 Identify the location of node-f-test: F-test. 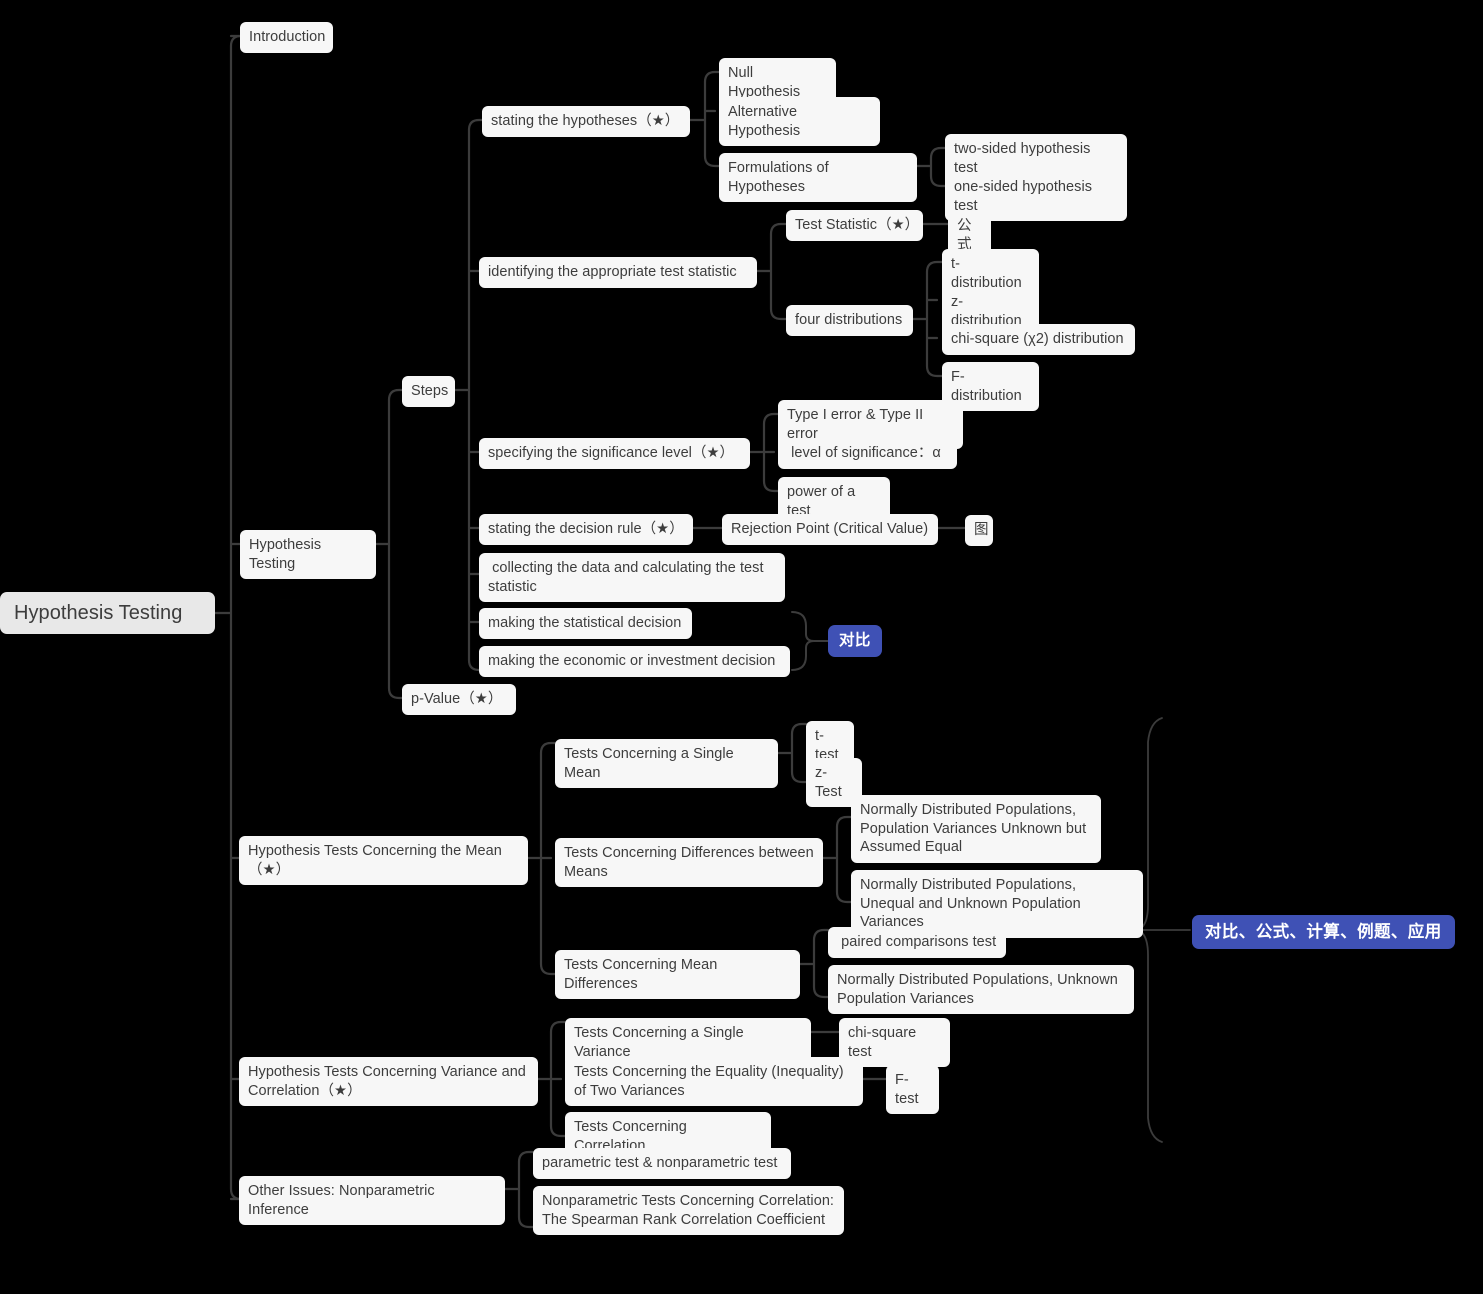
(912, 1089).